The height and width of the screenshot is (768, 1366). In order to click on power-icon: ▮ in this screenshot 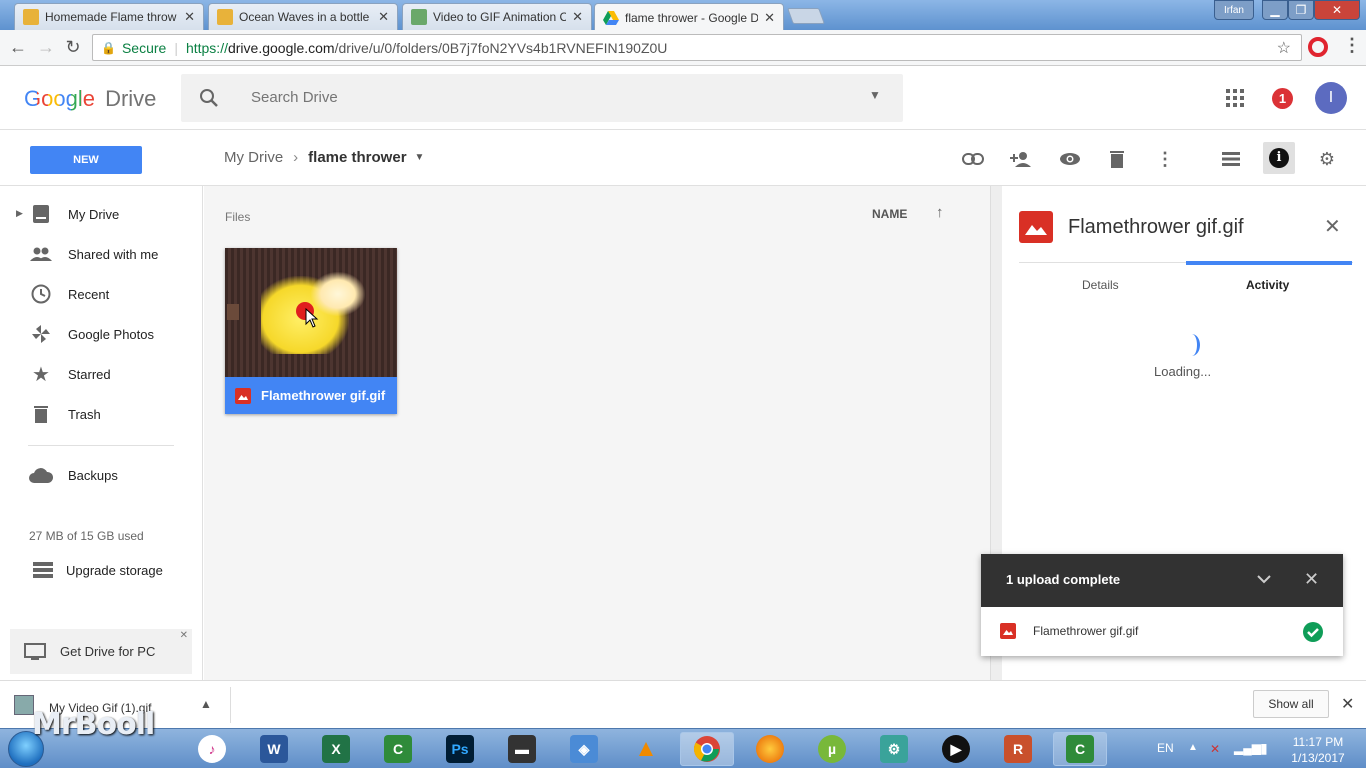, I will do `click(1264, 748)`.